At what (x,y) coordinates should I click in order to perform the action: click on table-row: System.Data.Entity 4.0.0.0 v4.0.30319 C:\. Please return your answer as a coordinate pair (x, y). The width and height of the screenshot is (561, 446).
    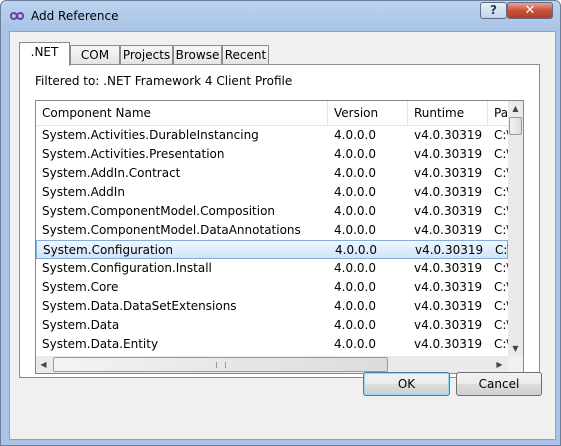
    Looking at the image, I should click on (272, 344).